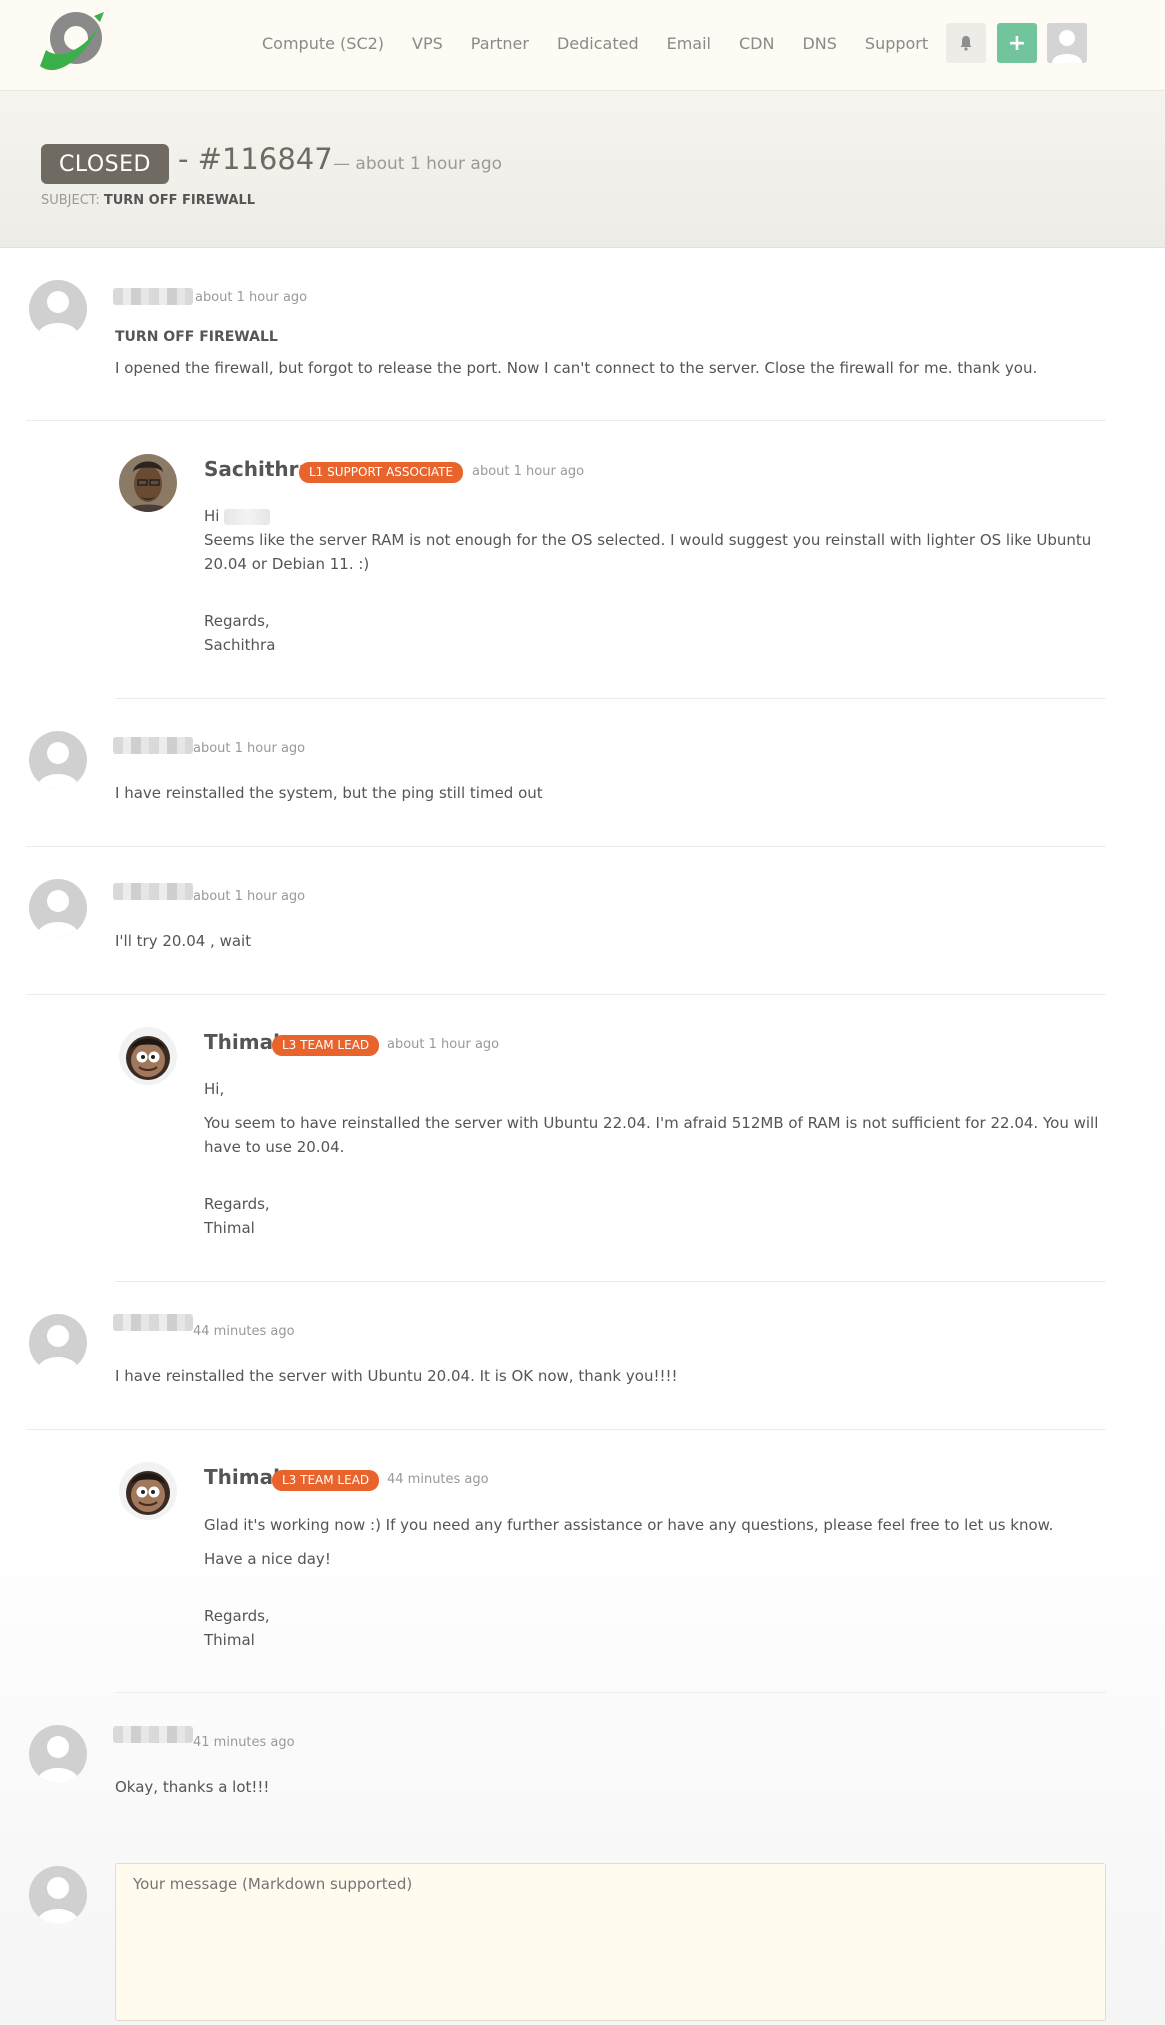 The height and width of the screenshot is (2025, 1165). I want to click on message-text: I'll try 20.04 , wait, so click(183, 941).